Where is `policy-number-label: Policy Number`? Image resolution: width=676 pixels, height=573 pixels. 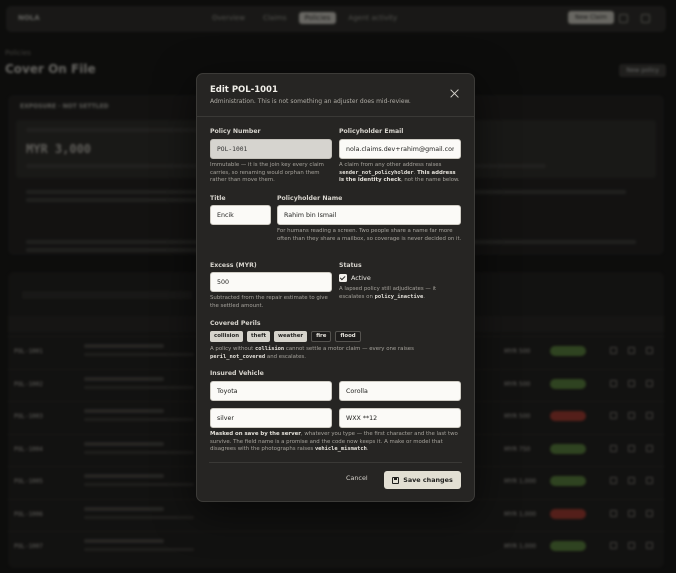 policy-number-label: Policy Number is located at coordinates (235, 131).